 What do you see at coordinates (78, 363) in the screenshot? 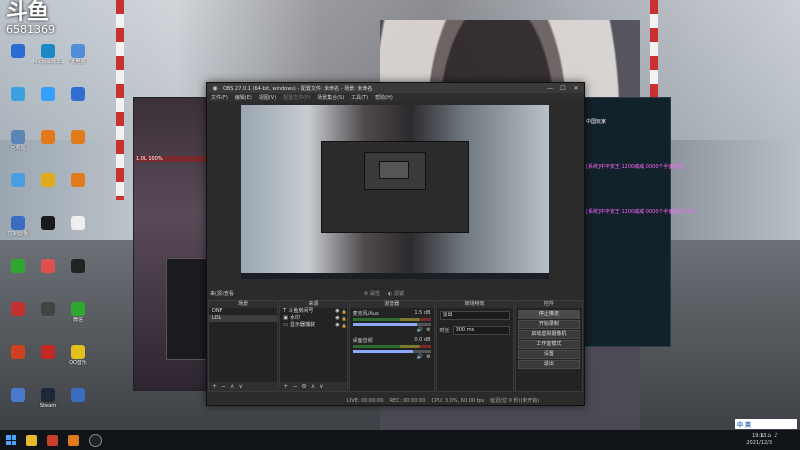
I see `desktop-shortcut-label: QQ音乐` at bounding box center [78, 363].